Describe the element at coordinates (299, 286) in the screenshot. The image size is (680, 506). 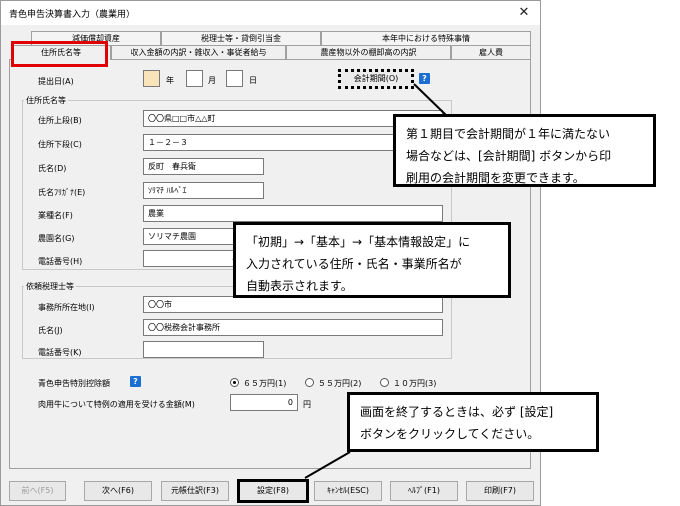
I see `callout-line: 自動表示されます。` at that location.